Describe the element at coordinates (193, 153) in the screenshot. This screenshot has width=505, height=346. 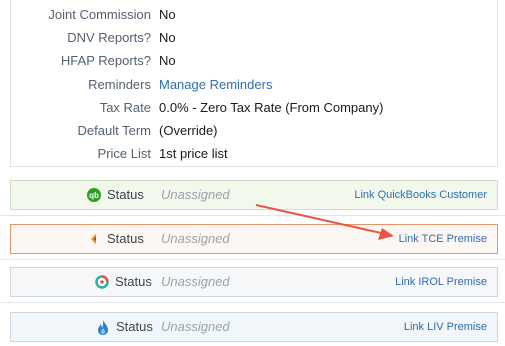
I see `property-value: 1st price list` at that location.